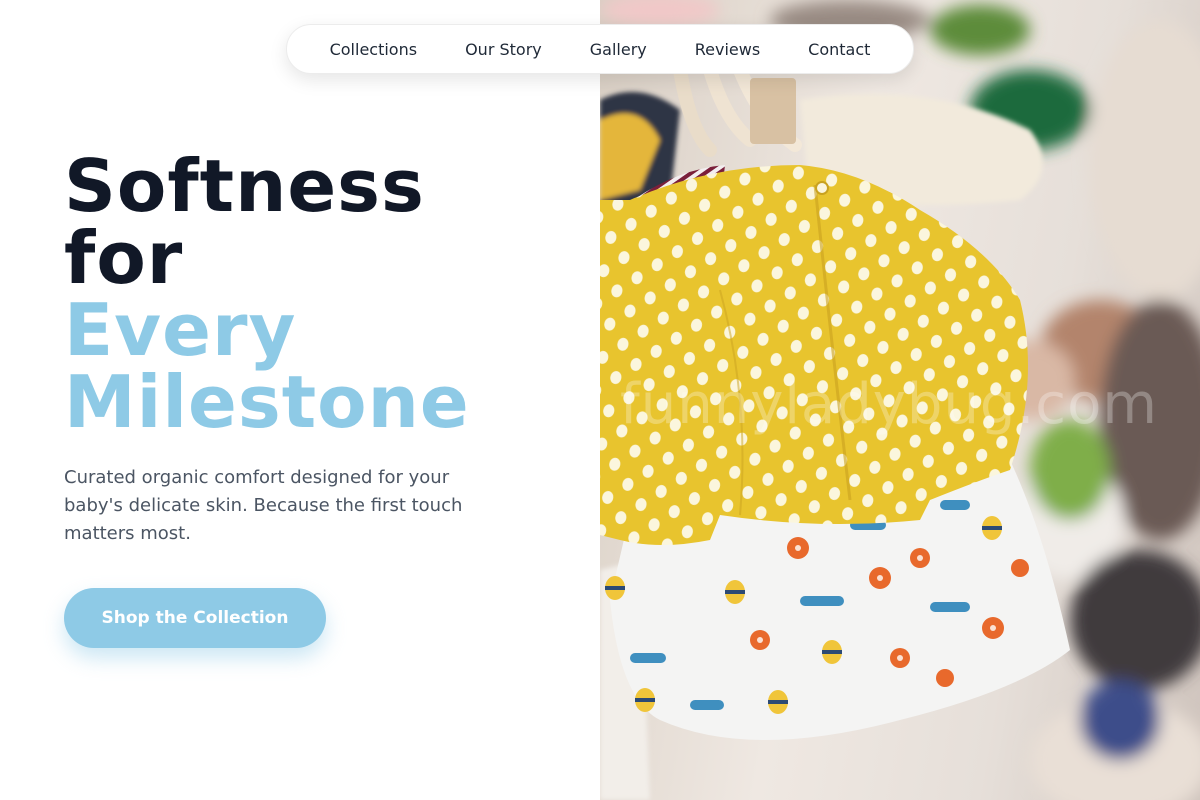  Describe the element at coordinates (267, 402) in the screenshot. I see `headline-line-4: Milestone` at that location.